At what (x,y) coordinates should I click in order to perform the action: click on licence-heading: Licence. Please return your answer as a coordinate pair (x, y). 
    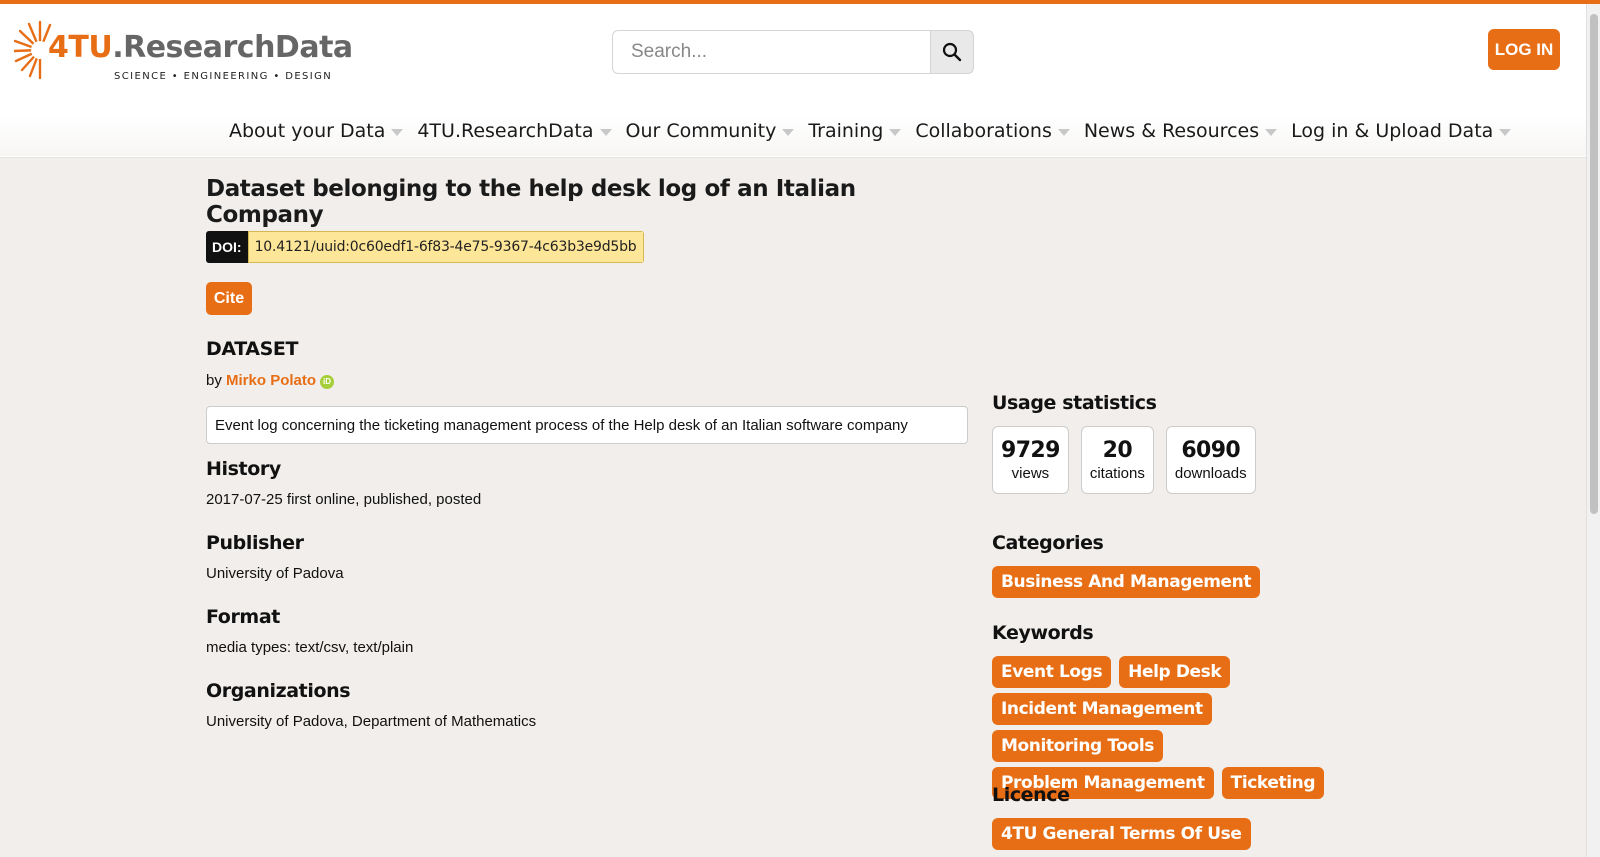
    Looking at the image, I should click on (1031, 795).